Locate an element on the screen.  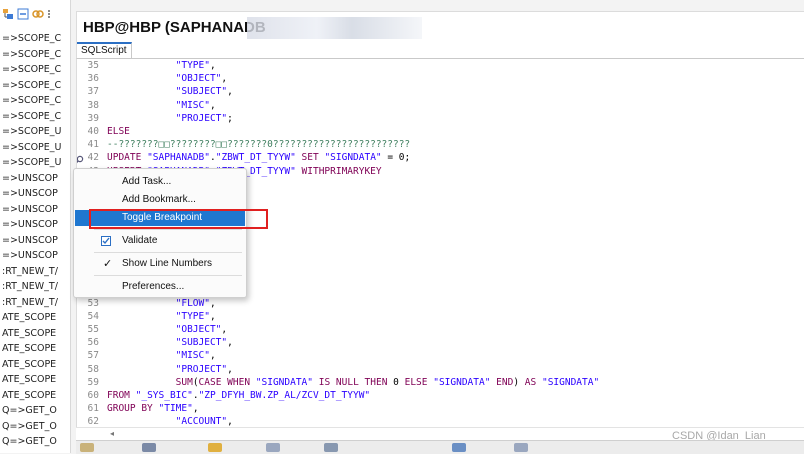
code-line: 54 "TYPE", is located at coordinates (440, 316).